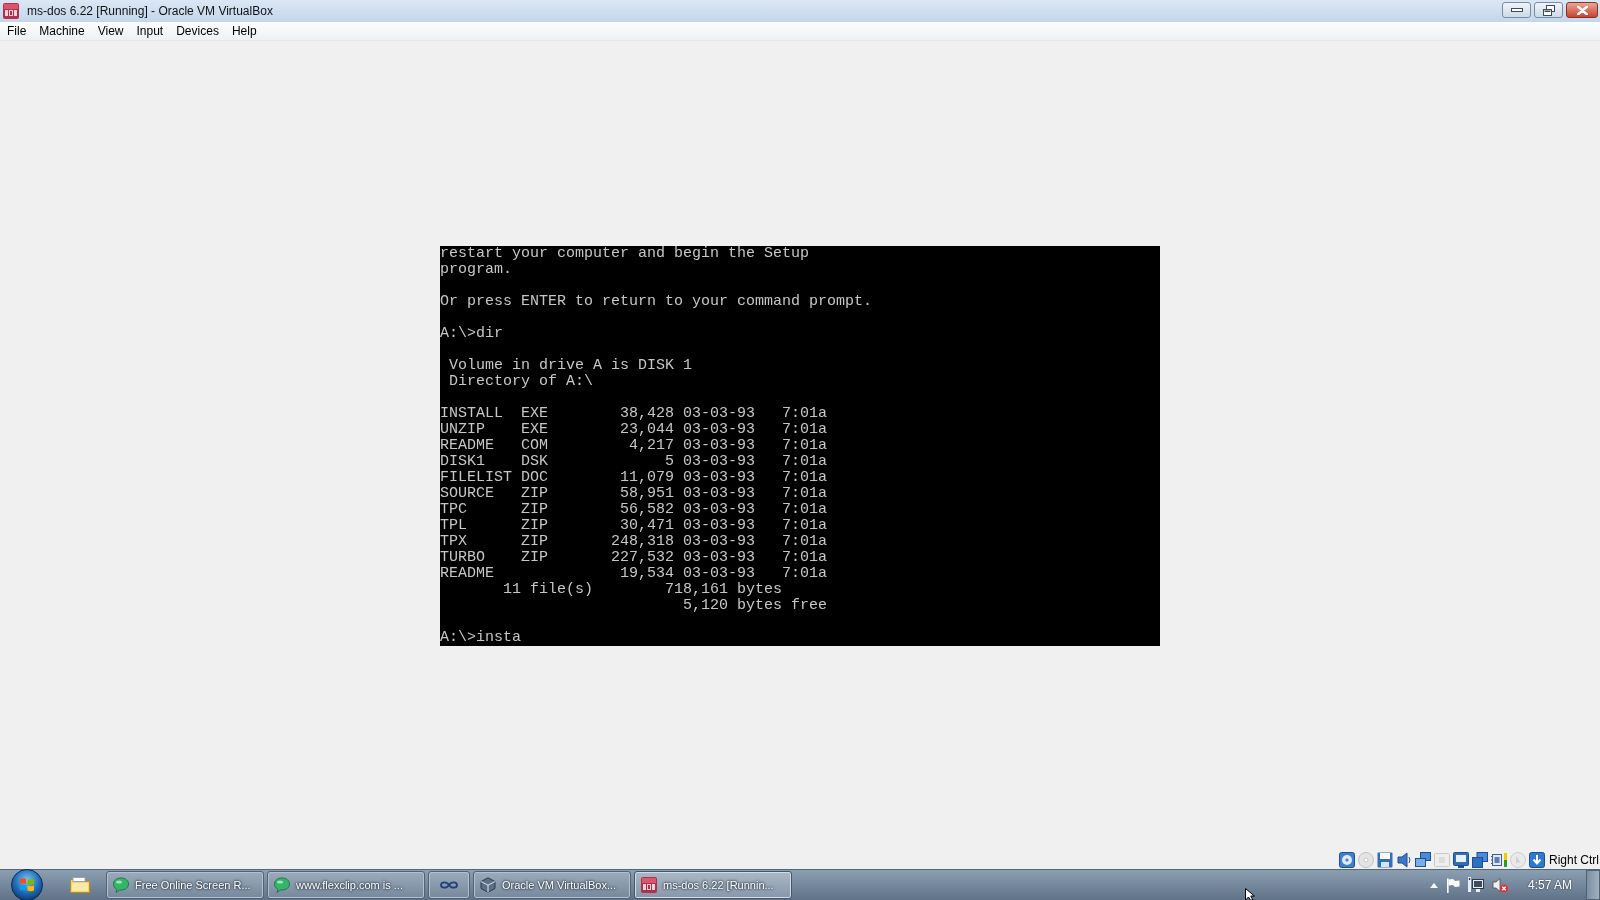 The width and height of the screenshot is (1600, 900). I want to click on console-line: A:\>dir, so click(471, 333).